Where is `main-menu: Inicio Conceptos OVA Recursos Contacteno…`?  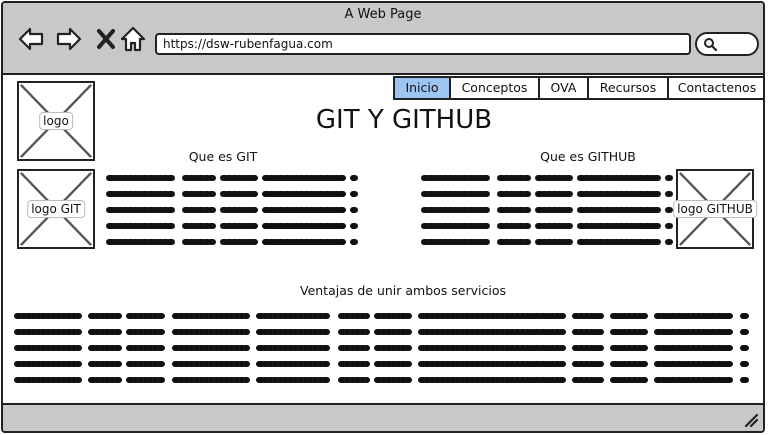 main-menu: Inicio Conceptos OVA Recursos Contacteno… is located at coordinates (578, 88).